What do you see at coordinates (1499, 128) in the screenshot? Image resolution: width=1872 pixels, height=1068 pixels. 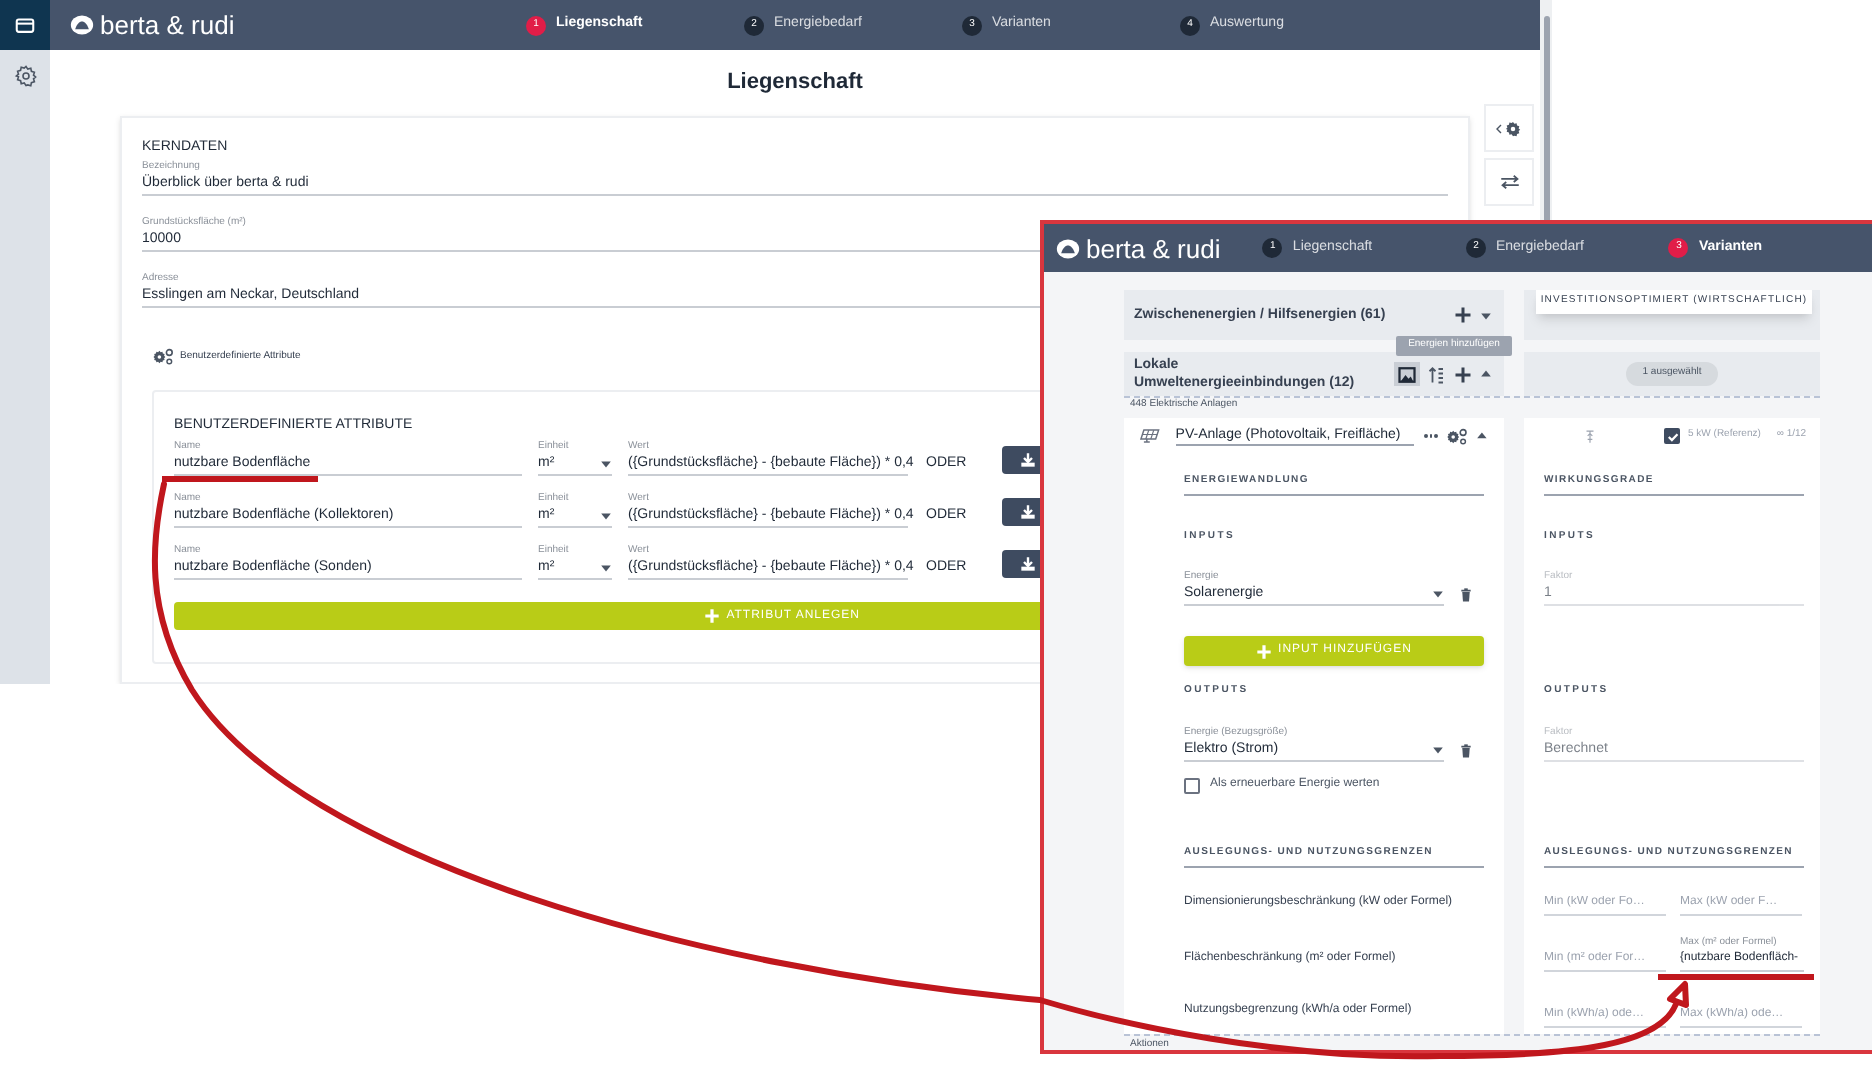 I see `chevron-icon` at bounding box center [1499, 128].